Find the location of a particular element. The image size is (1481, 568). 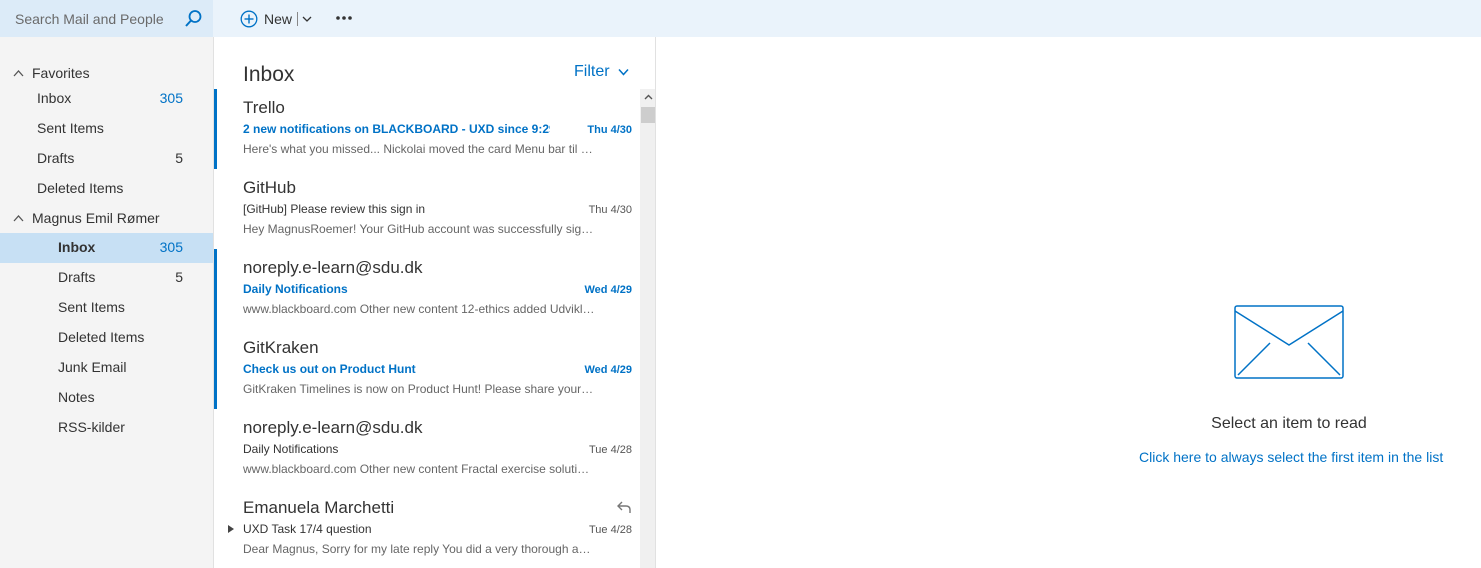

scroll-thumb is located at coordinates (648, 115).